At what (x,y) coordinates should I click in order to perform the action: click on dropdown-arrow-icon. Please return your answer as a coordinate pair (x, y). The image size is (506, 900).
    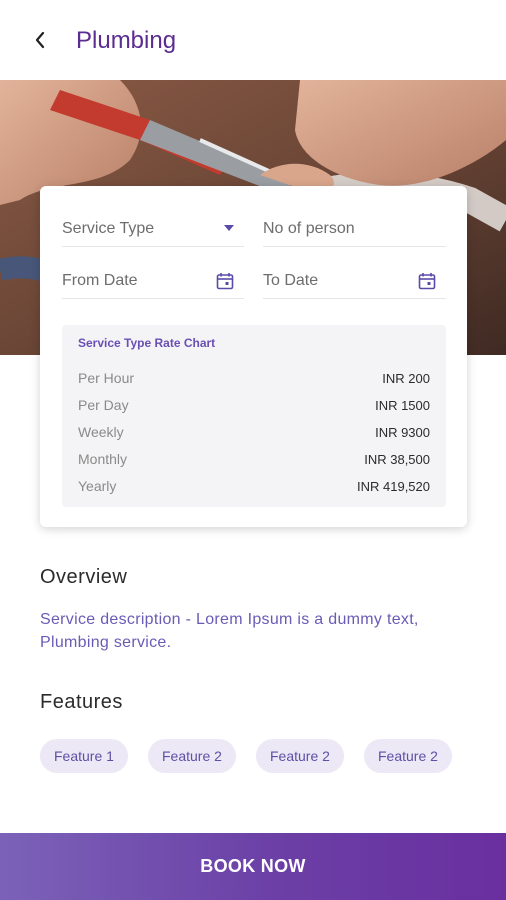
    Looking at the image, I should click on (229, 228).